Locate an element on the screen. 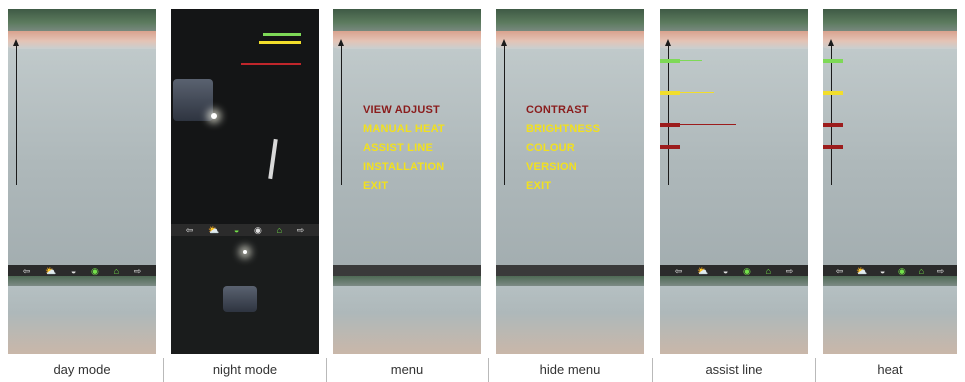  right-arrow-icon: ⇨ is located at coordinates (301, 230).